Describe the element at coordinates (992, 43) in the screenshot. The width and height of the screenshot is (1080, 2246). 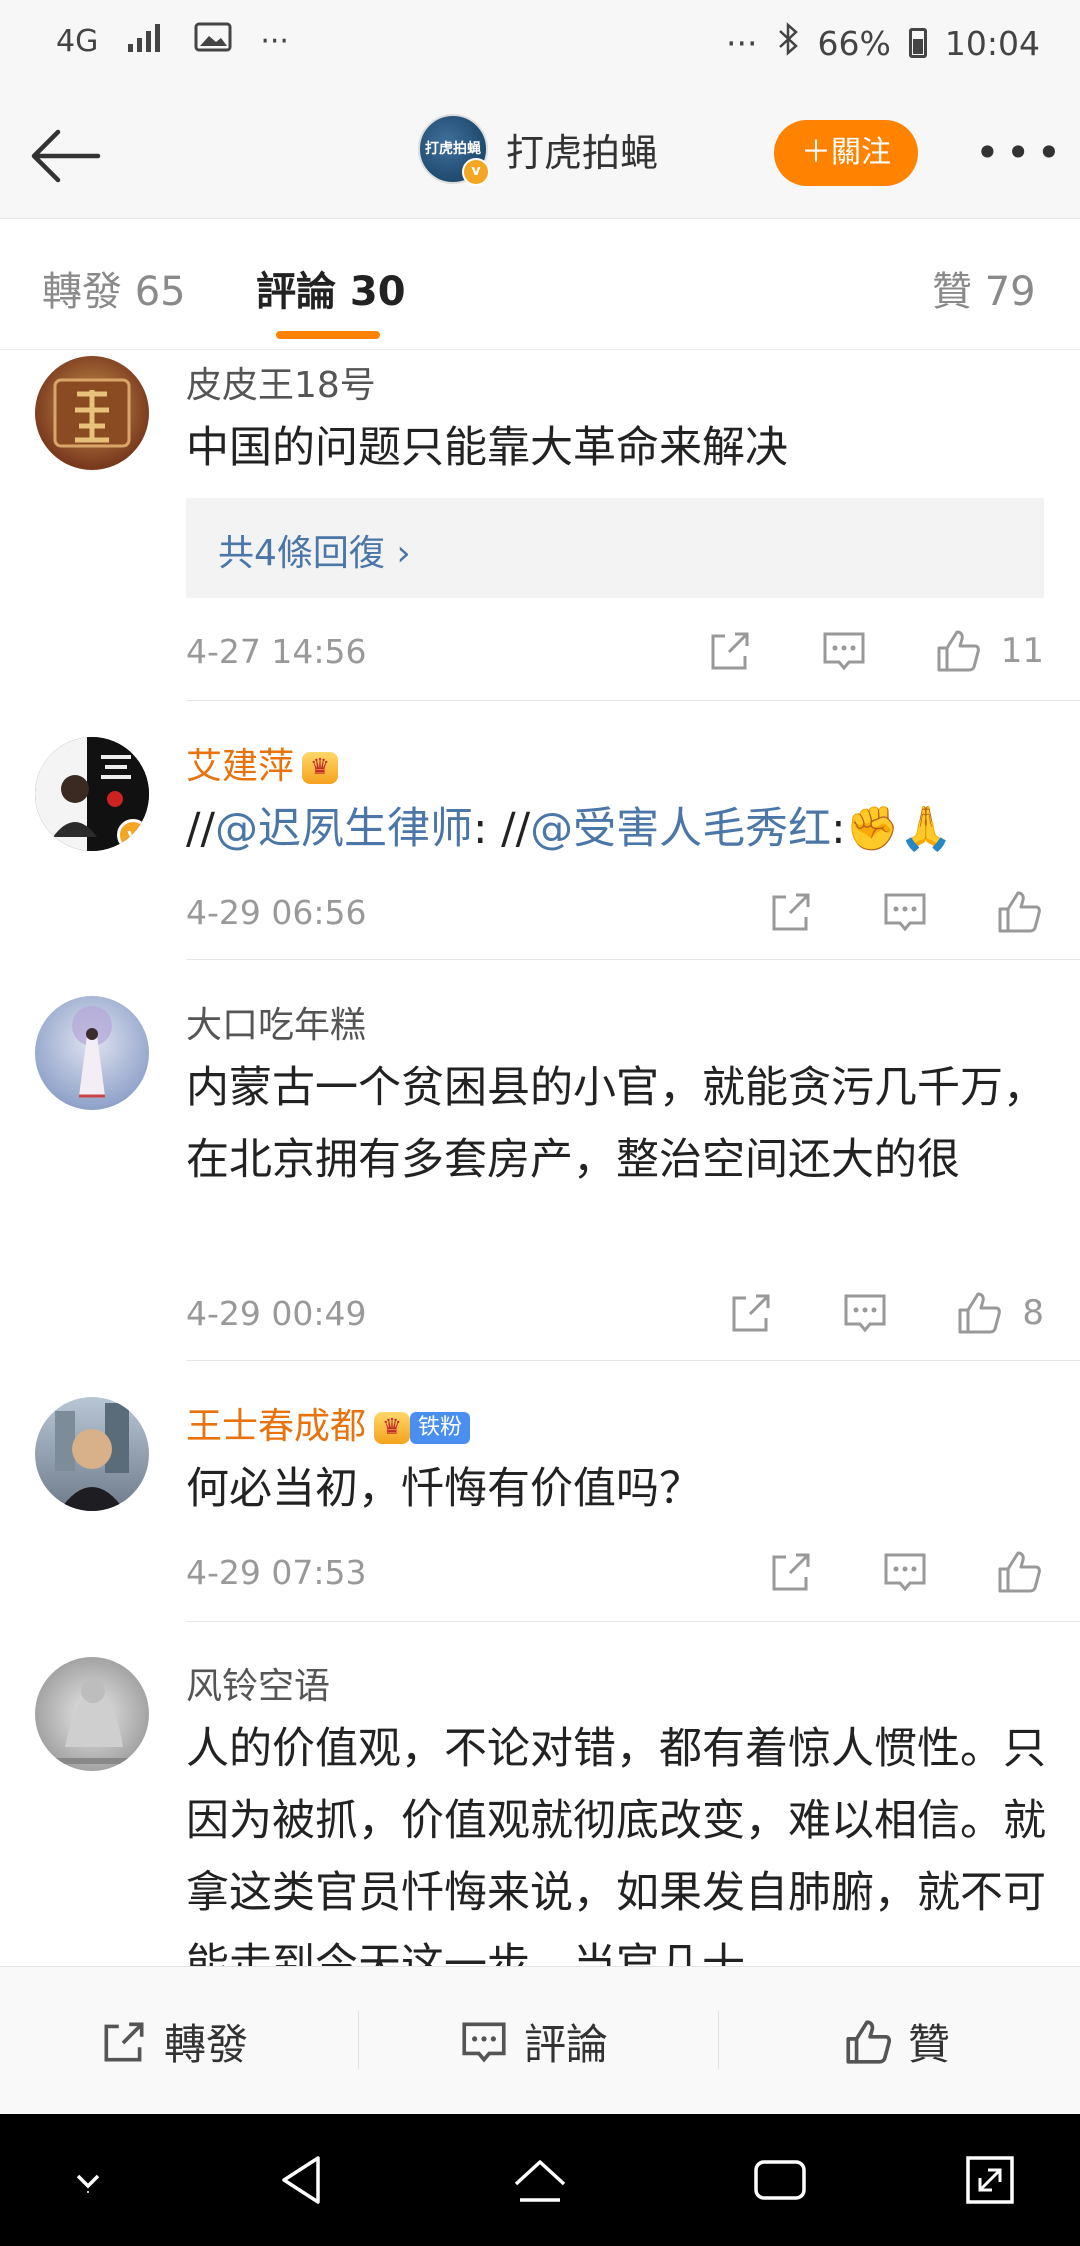
I see `clock: 10:04` at that location.